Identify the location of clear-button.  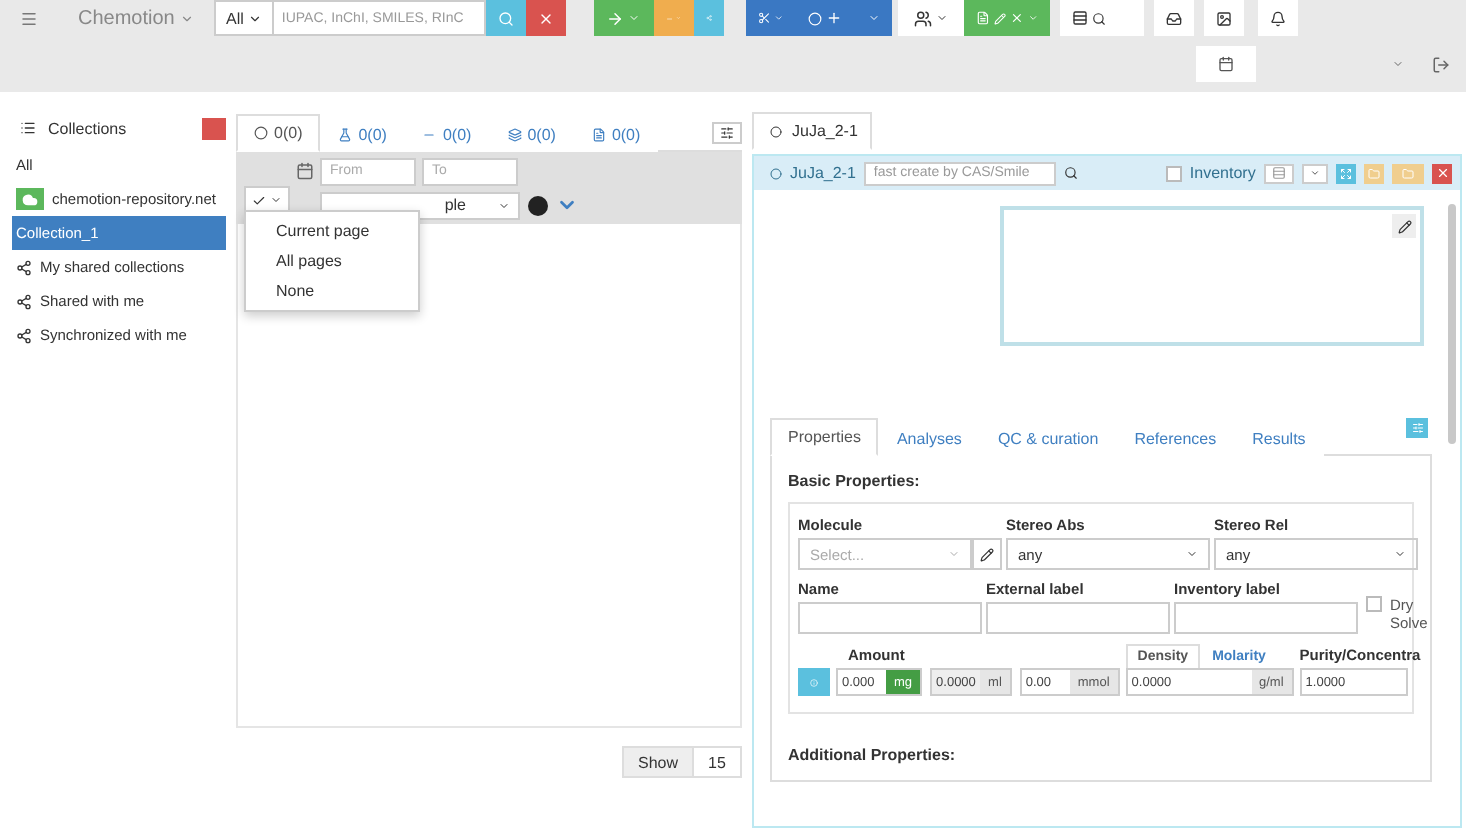
(545, 18).